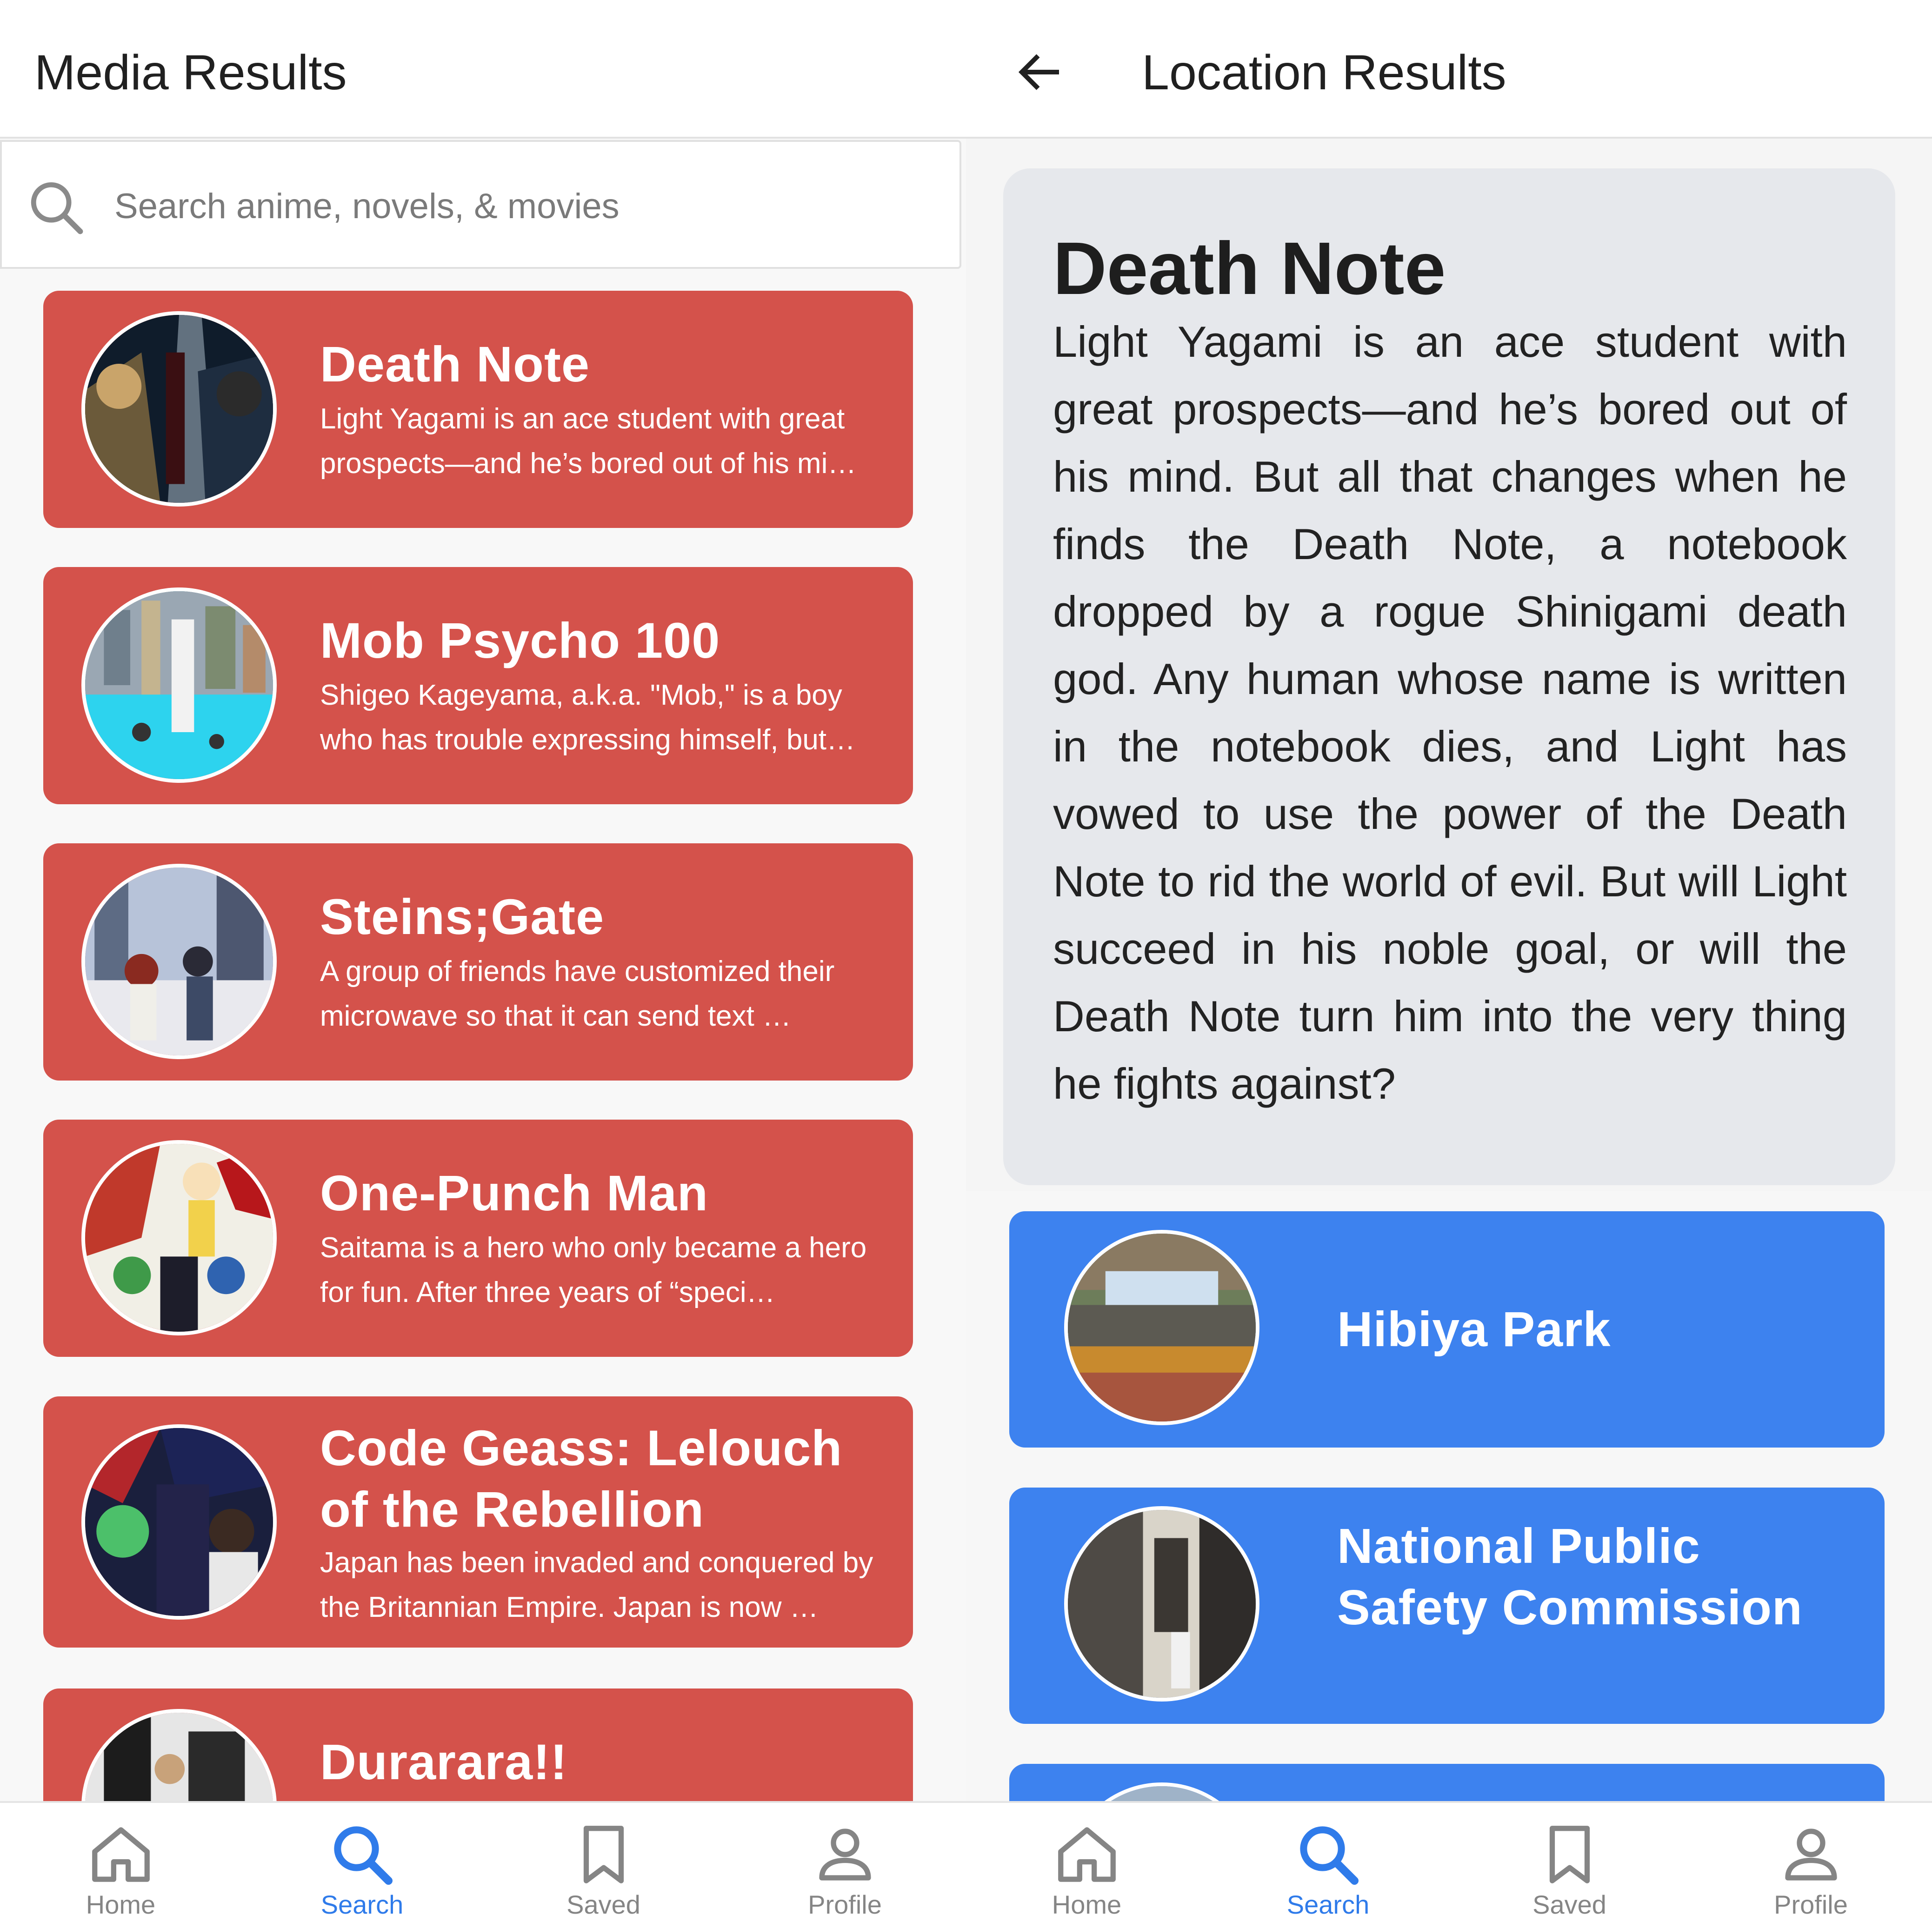 The image size is (1932, 1922). Describe the element at coordinates (1249, 268) in the screenshot. I see `media-detail-title: Death Note` at that location.